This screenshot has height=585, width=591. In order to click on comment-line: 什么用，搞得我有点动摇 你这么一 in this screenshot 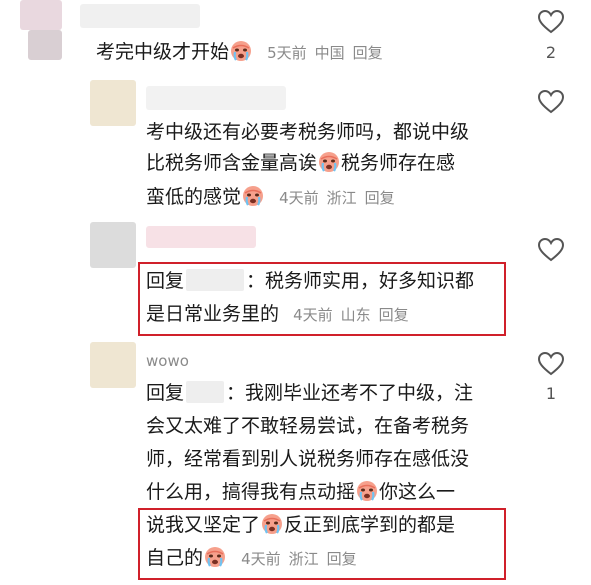, I will do `click(300, 492)`.